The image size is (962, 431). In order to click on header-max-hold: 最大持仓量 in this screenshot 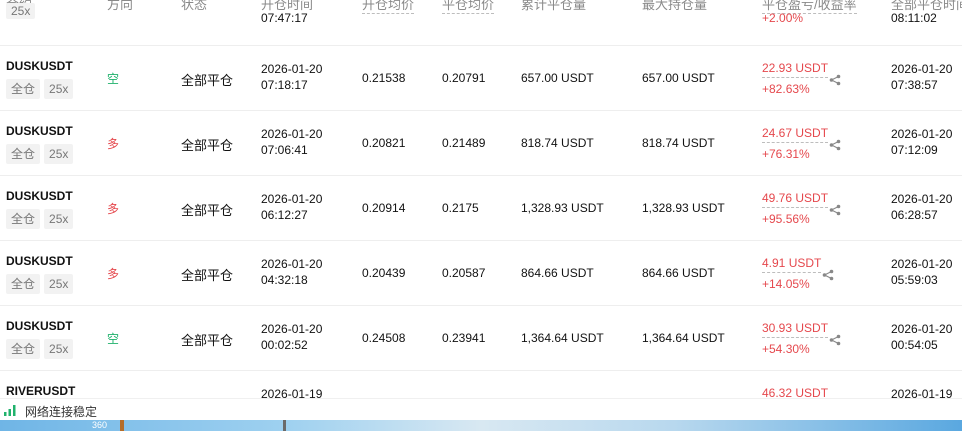, I will do `click(675, 6)`.